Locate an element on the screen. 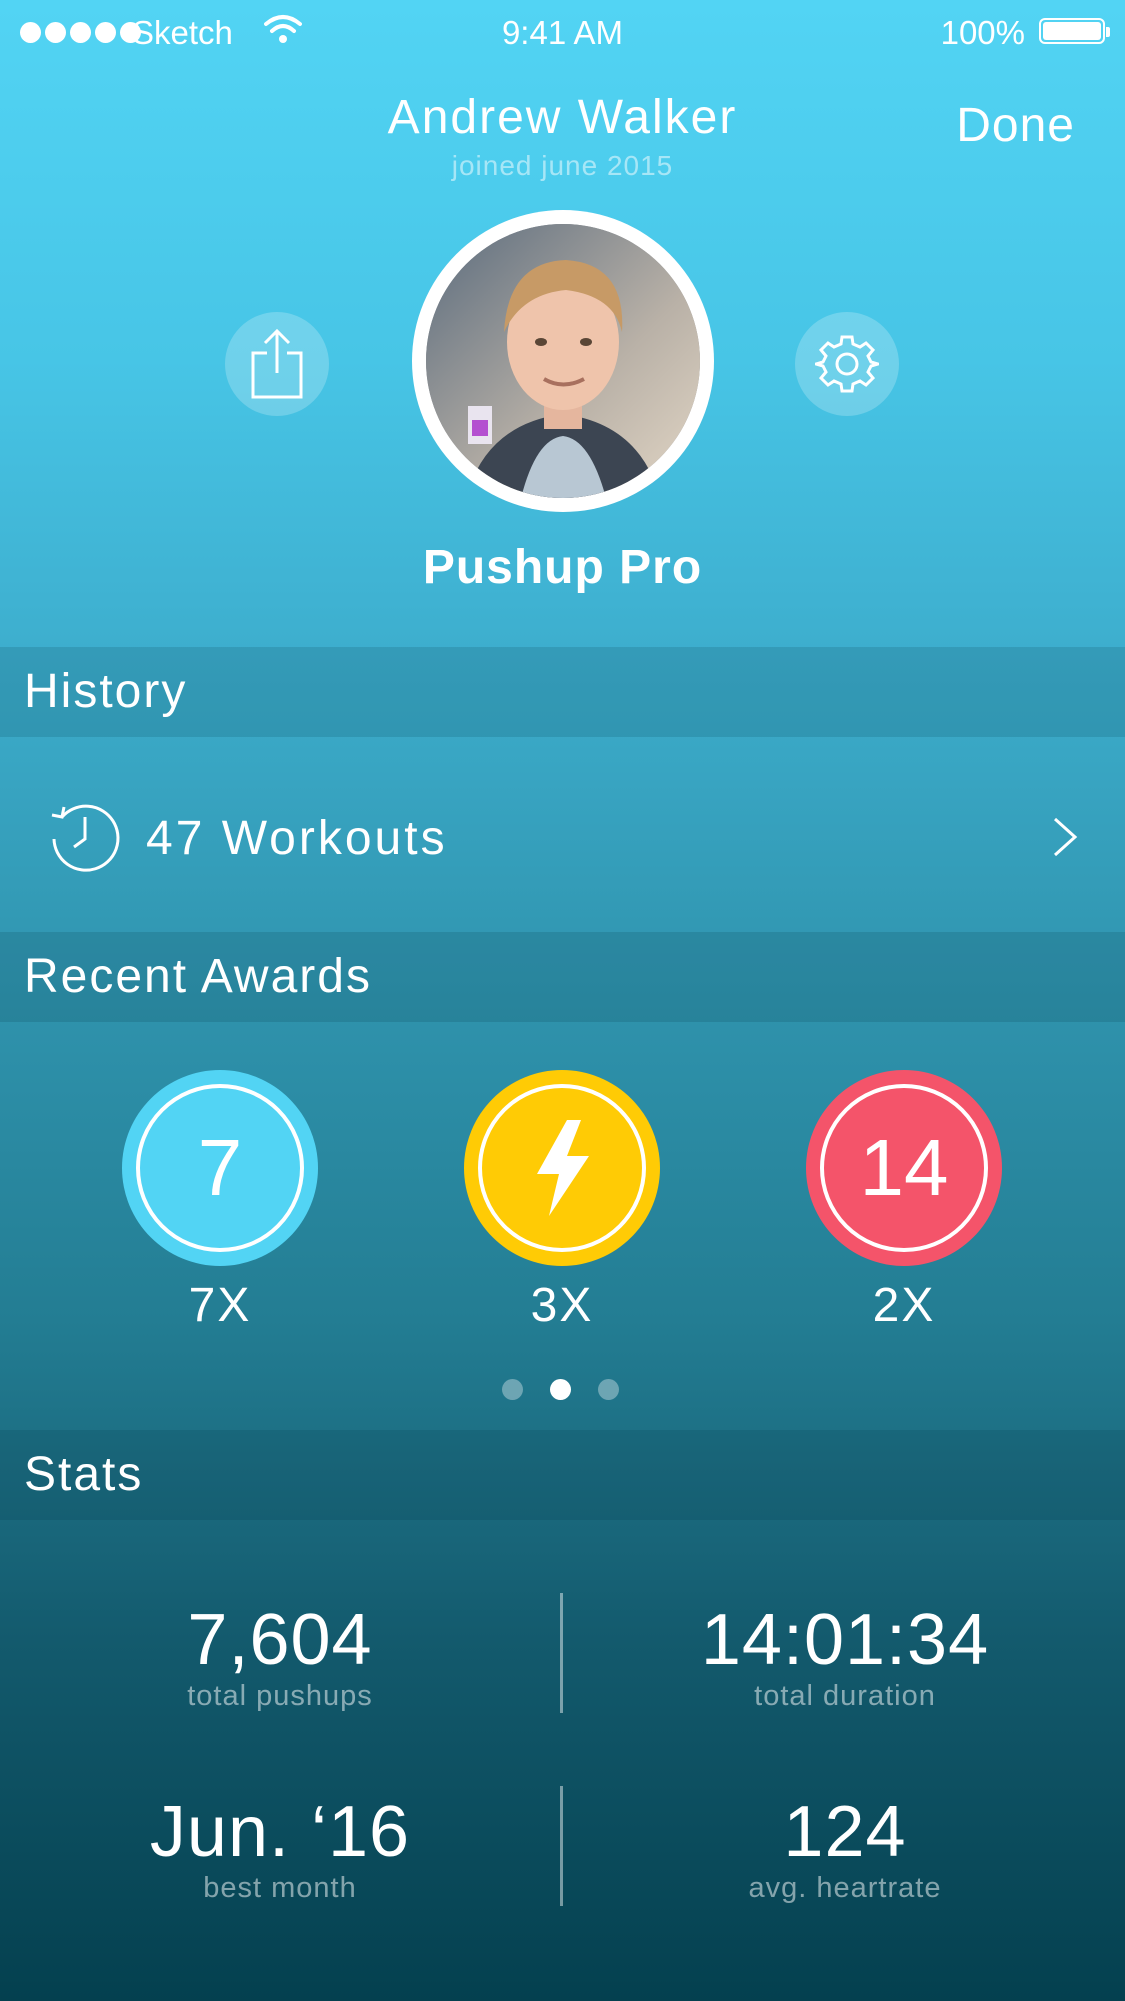 This screenshot has width=1125, height=2001. battery-percentage: 100% is located at coordinates (982, 32).